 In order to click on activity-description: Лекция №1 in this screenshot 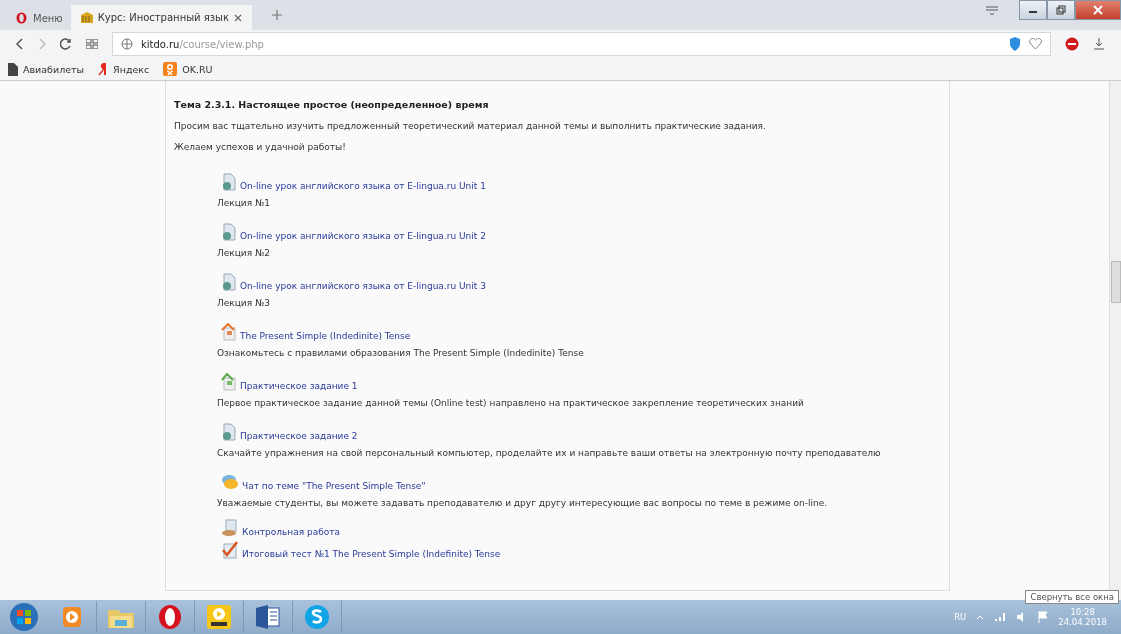, I will do `click(244, 203)`.